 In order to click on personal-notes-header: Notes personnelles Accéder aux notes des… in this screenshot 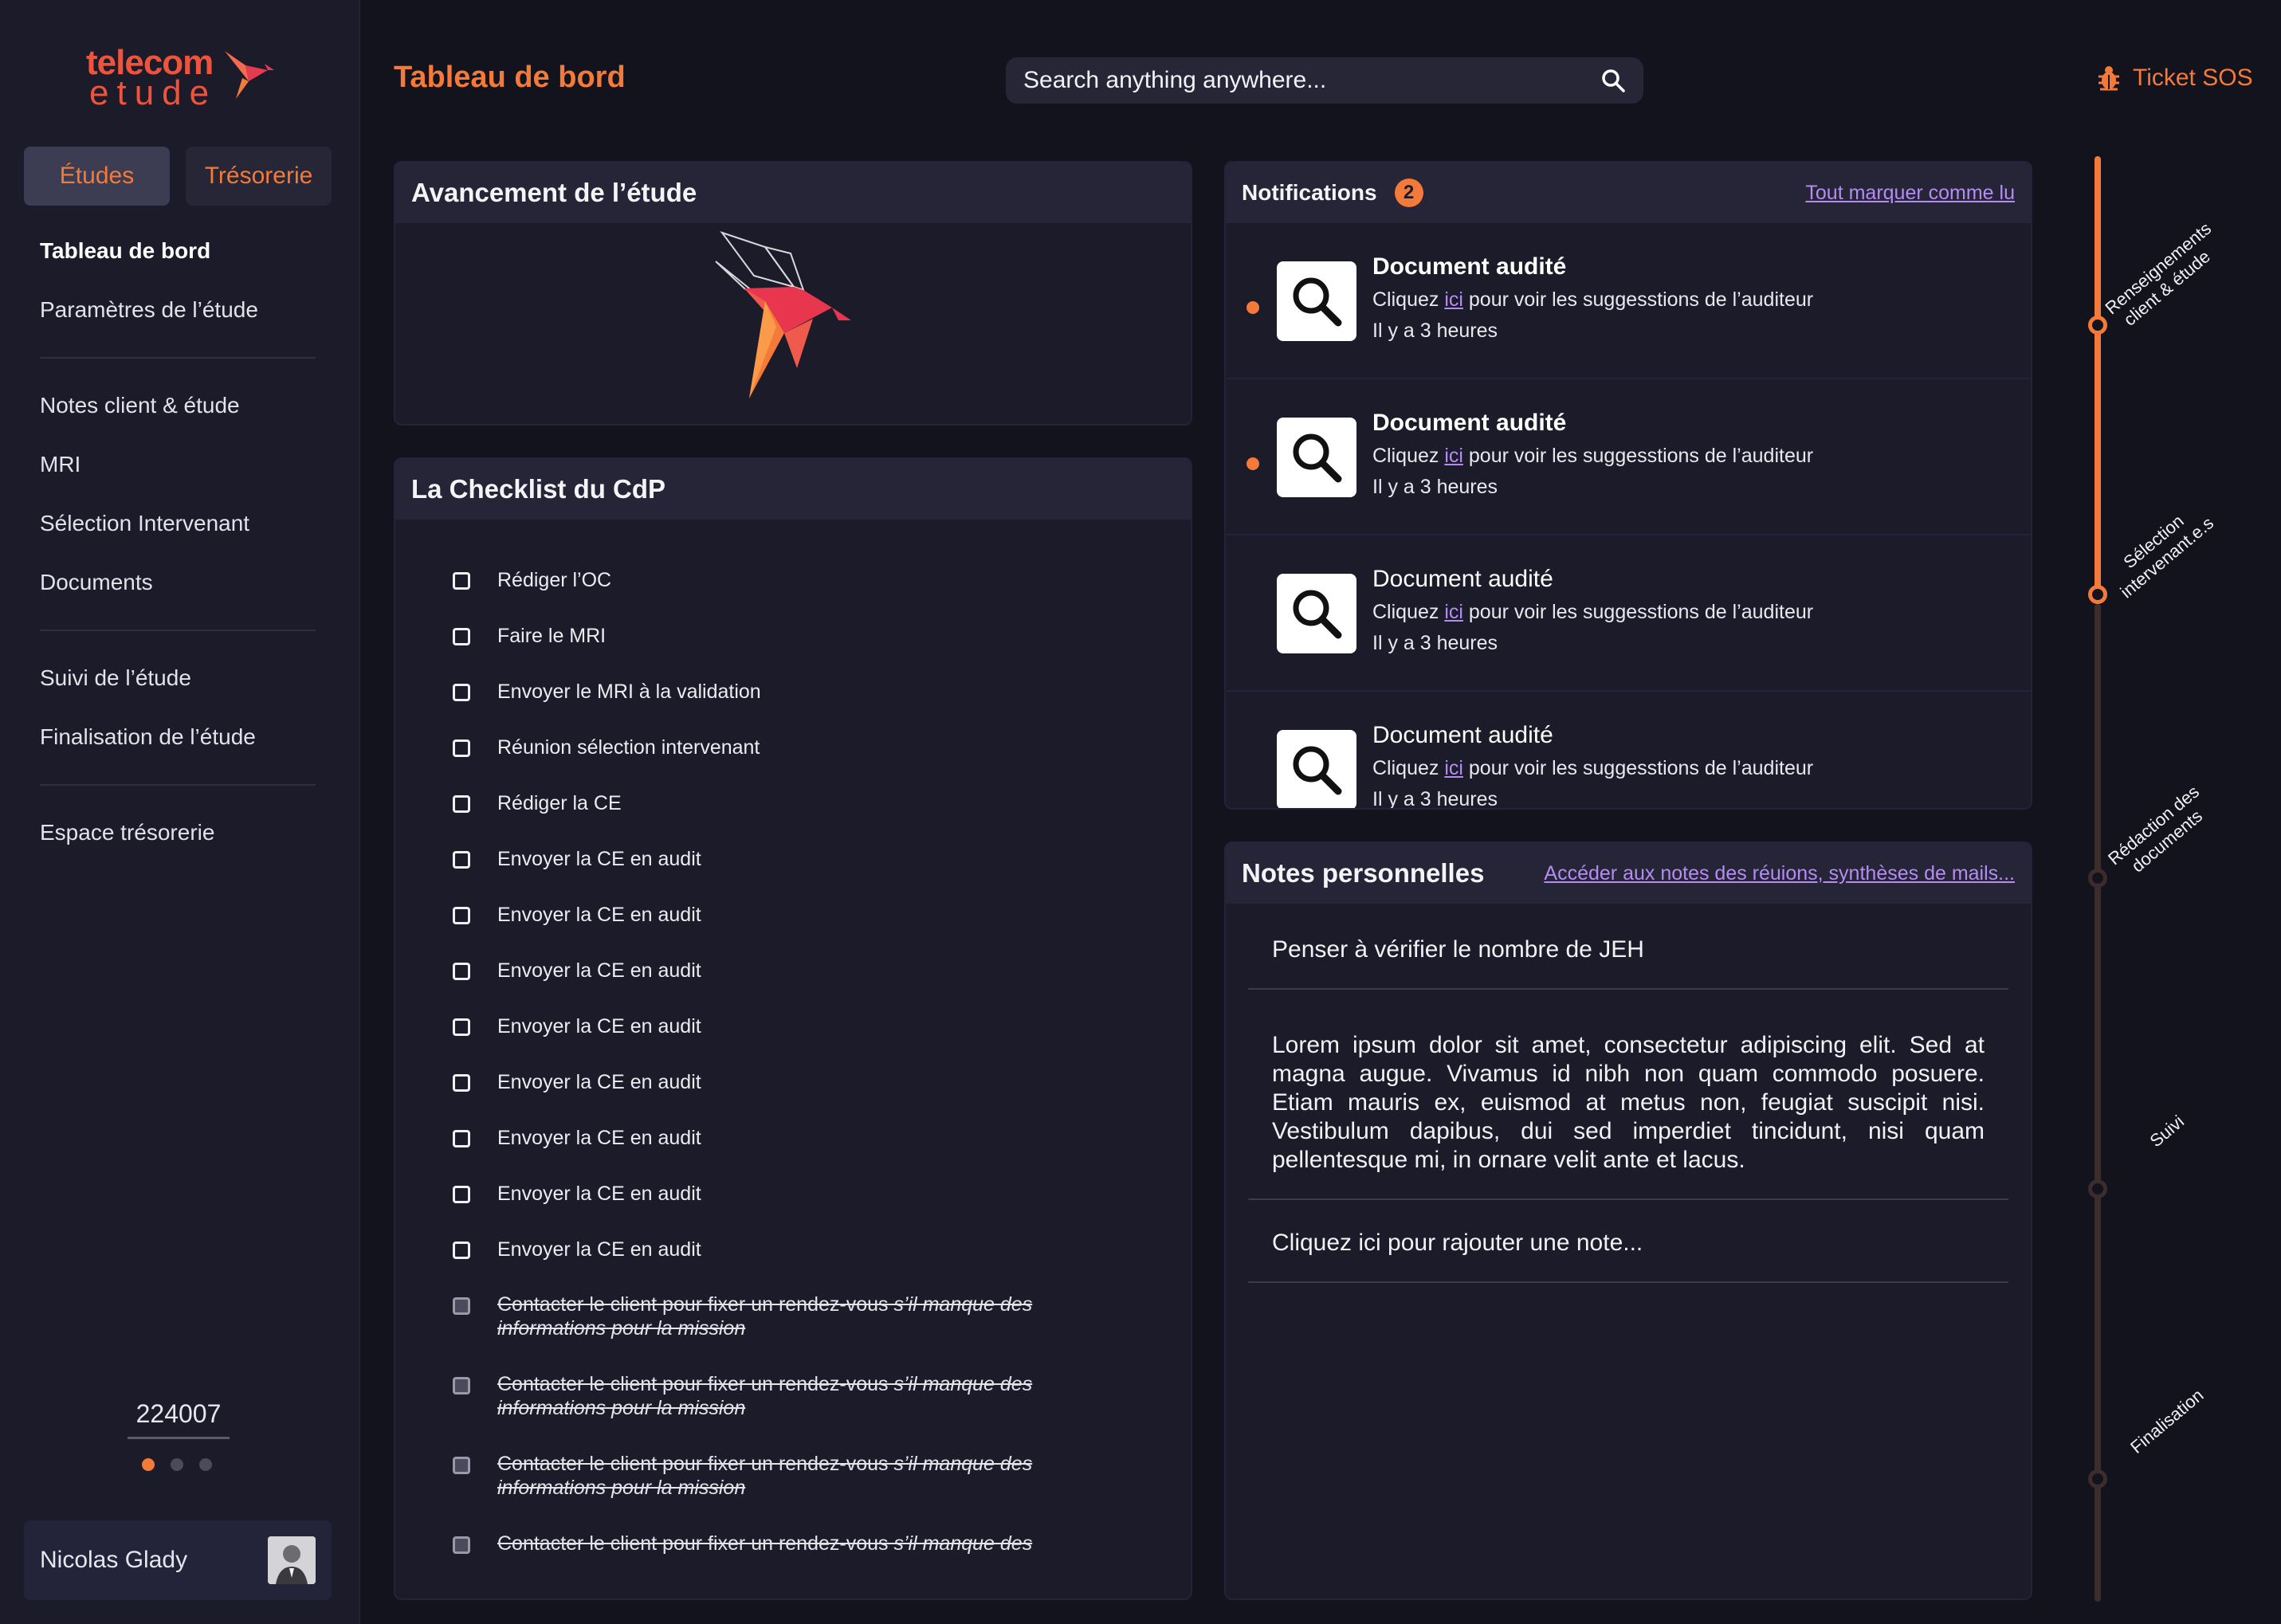, I will do `click(1628, 873)`.